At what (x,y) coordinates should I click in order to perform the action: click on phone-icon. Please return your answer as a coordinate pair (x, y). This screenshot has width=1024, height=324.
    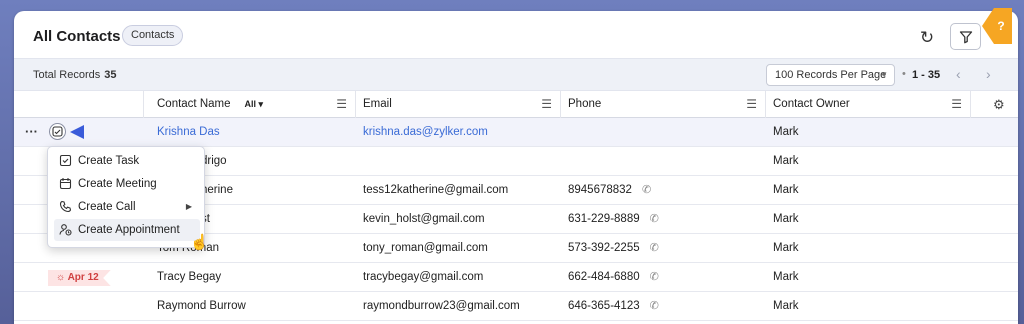
    Looking at the image, I should click on (65, 206).